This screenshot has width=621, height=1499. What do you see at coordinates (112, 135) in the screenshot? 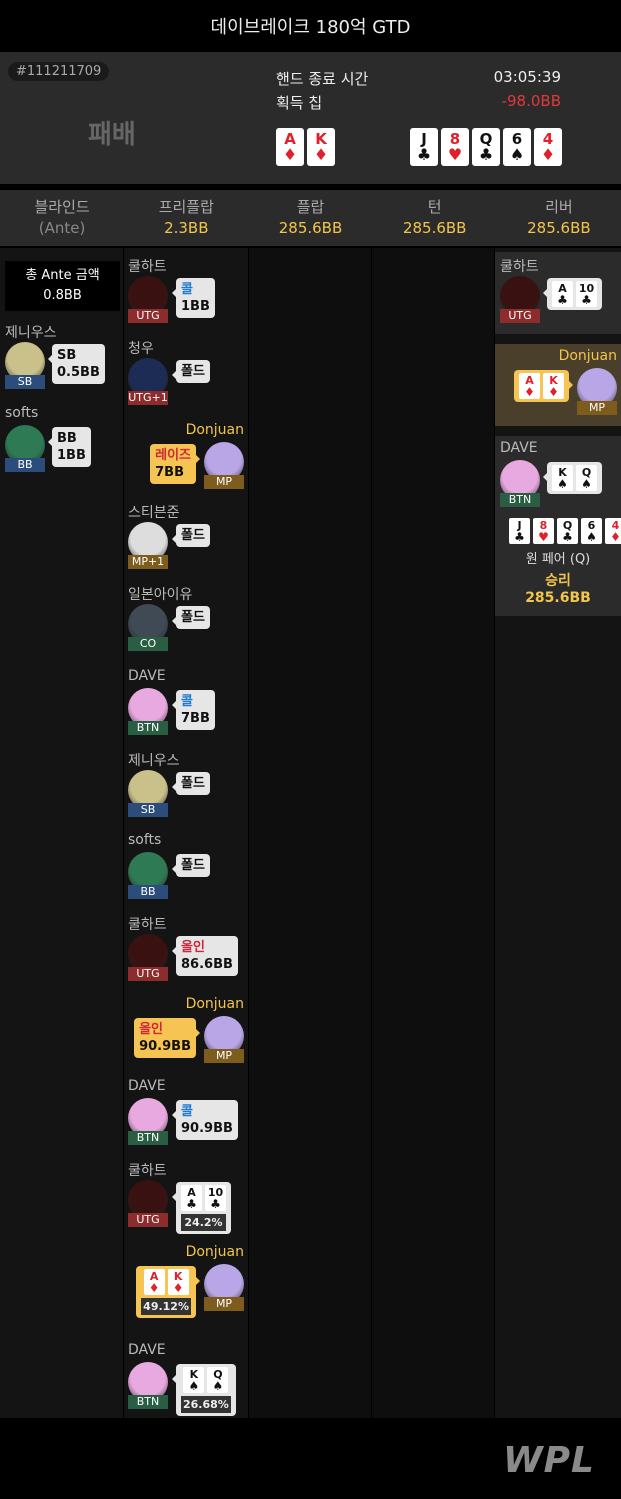
I see `hand-result: 패배` at bounding box center [112, 135].